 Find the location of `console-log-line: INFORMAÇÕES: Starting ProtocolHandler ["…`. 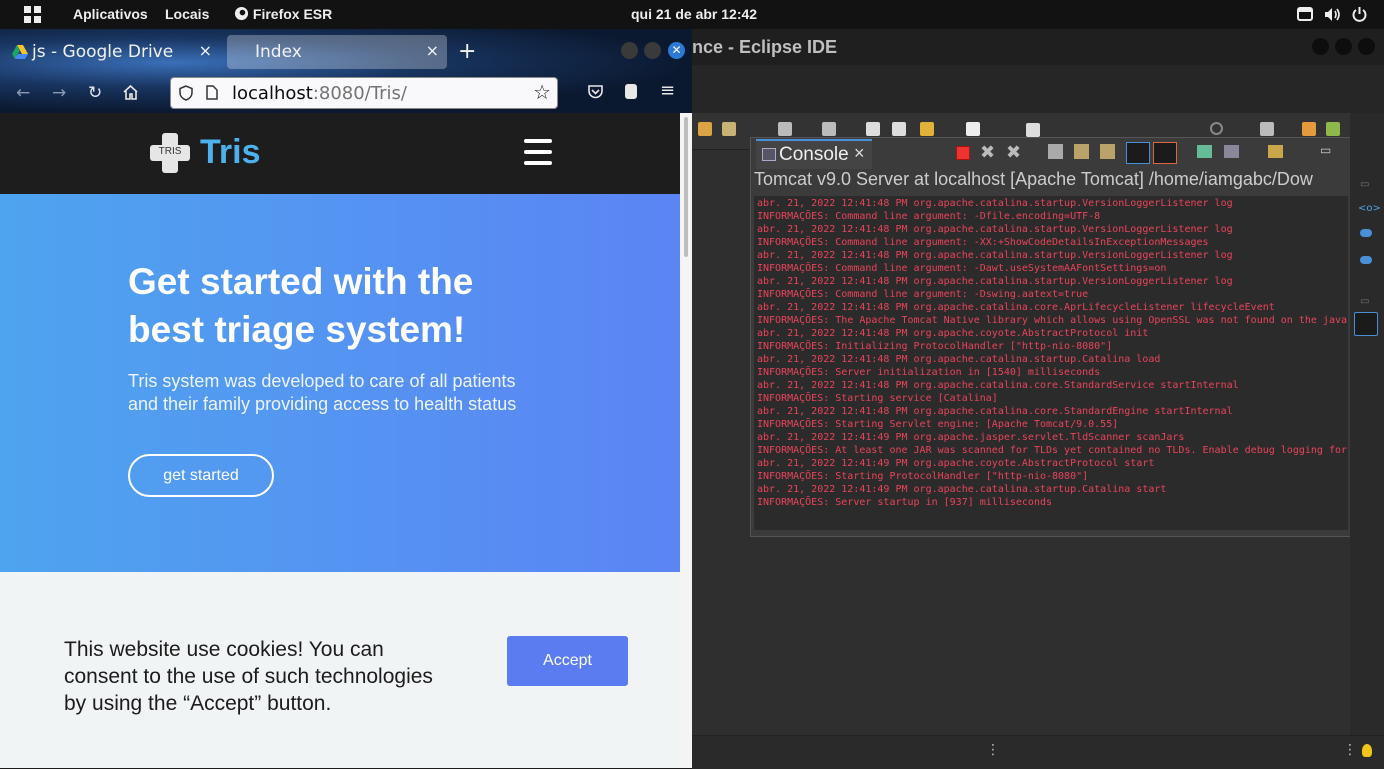

console-log-line: INFORMAÇÕES: Starting ProtocolHandler ["… is located at coordinates (923, 476).